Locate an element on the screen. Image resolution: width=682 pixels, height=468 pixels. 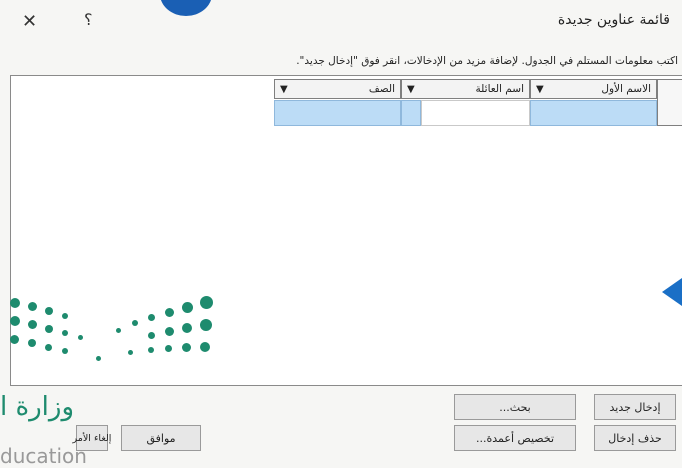
decorative-blue-triangle is located at coordinates (672, 292).